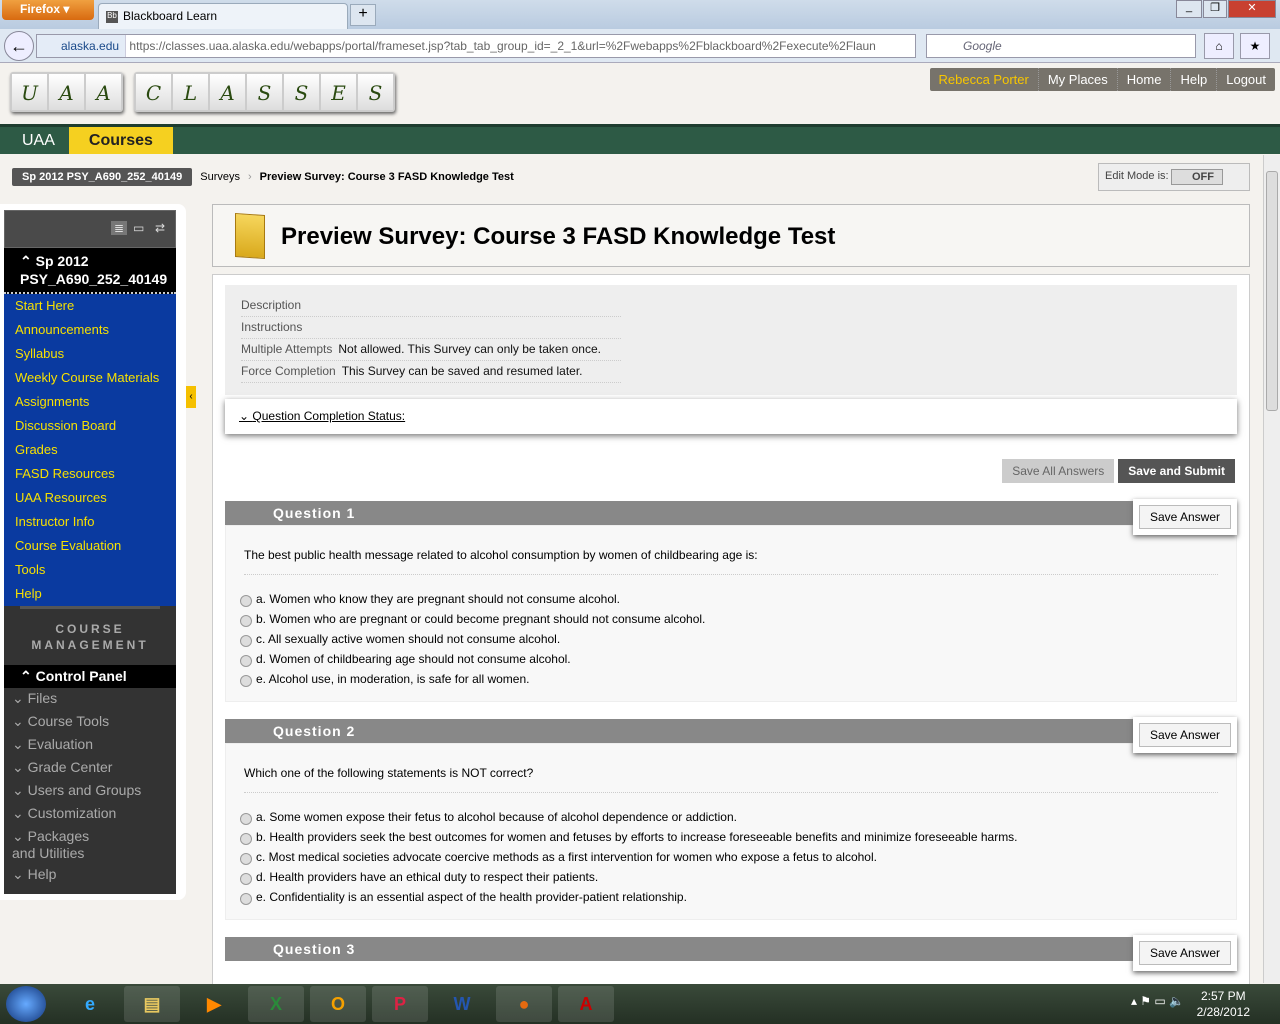 This screenshot has width=1280, height=1024. I want to click on home-icon: ⌂, so click(1219, 46).